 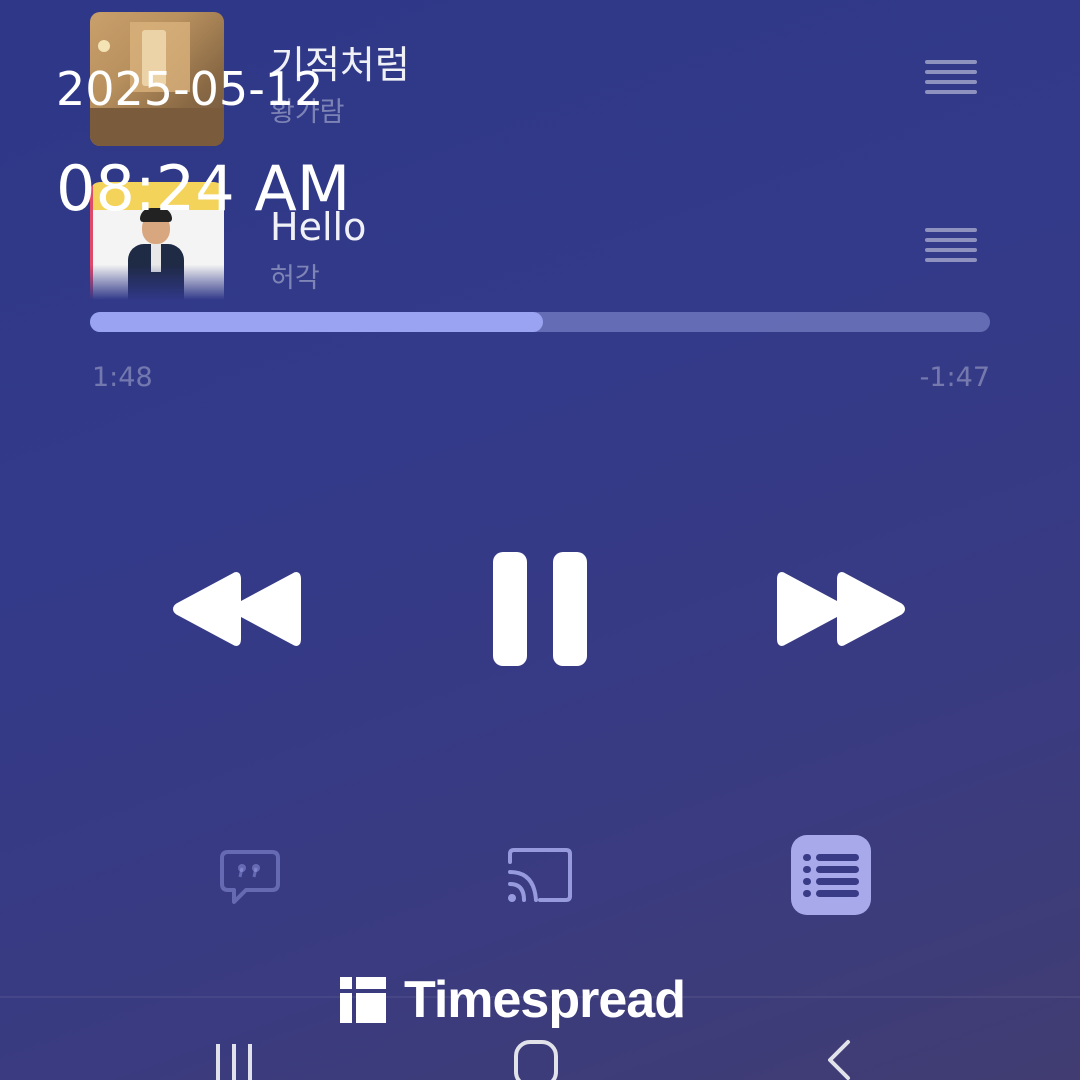 I want to click on back-icon, so click(x=839, y=1059).